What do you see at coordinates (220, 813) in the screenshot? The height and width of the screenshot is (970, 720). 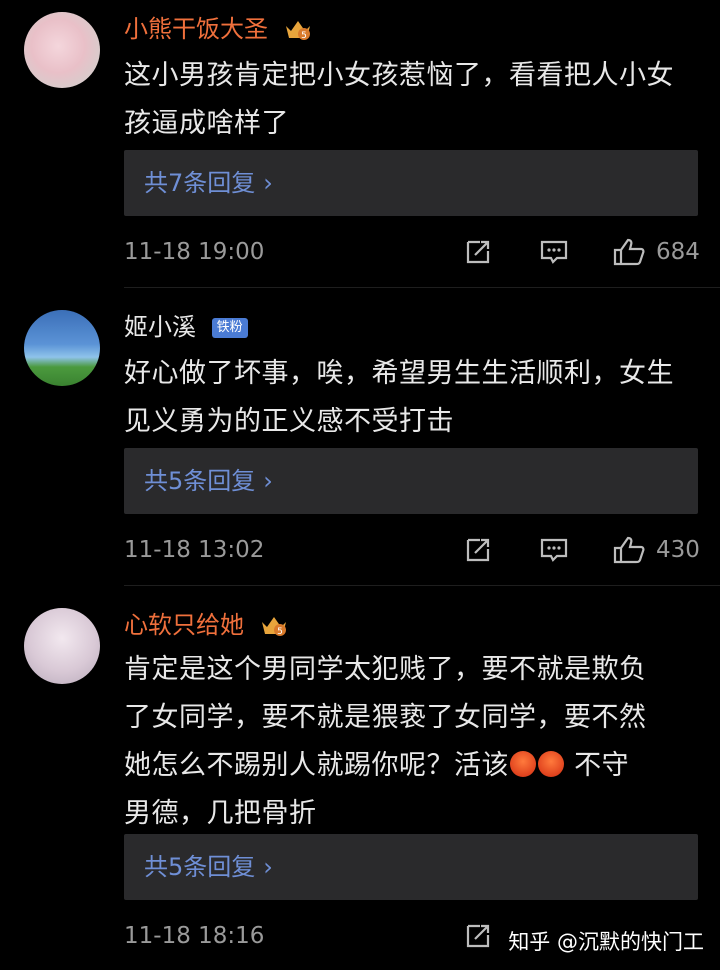 I see `comment-text-line: 男德，几把骨折` at bounding box center [220, 813].